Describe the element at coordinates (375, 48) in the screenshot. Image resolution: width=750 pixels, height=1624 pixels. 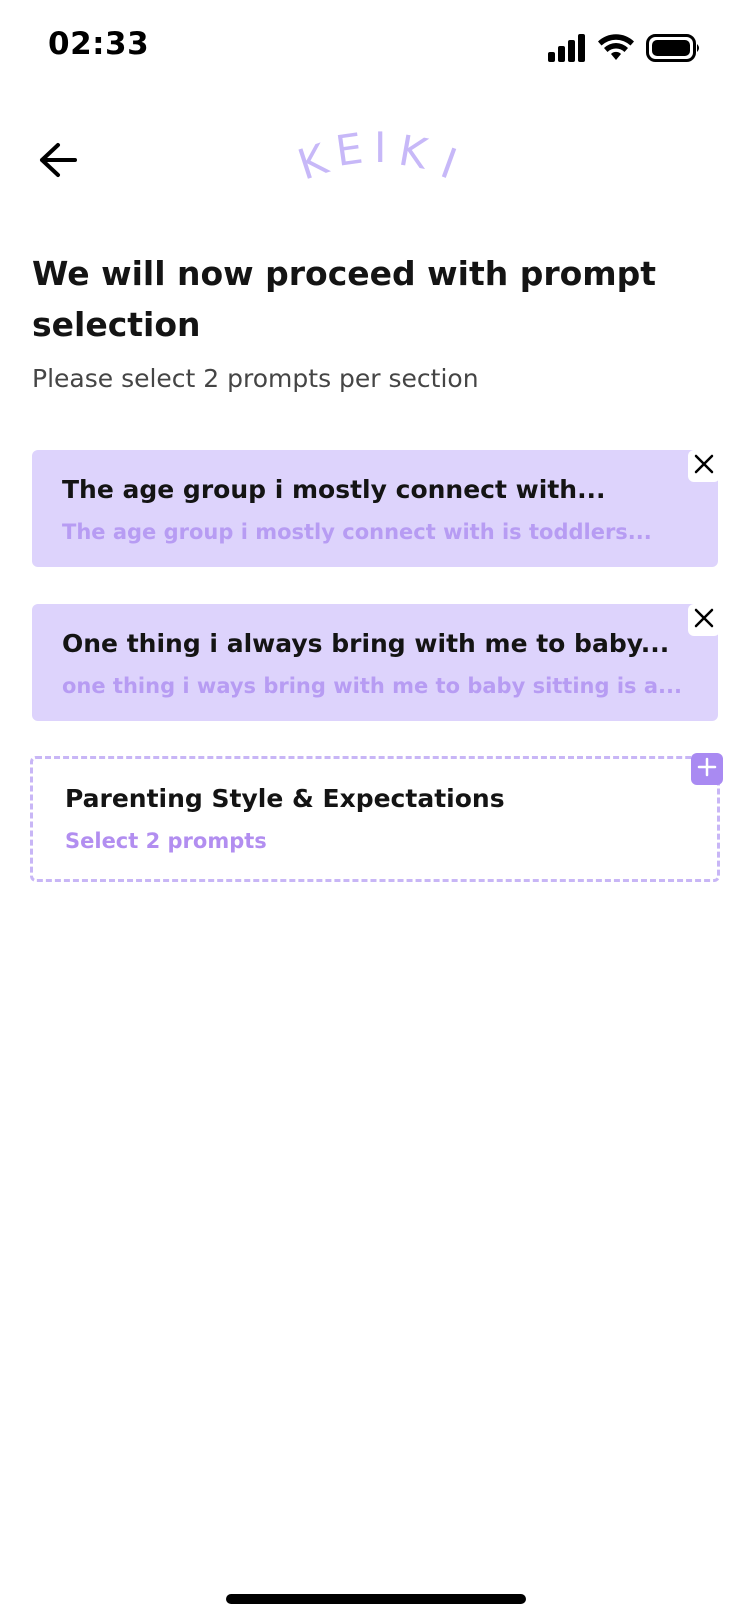
I see `status-bar: 02:33` at that location.